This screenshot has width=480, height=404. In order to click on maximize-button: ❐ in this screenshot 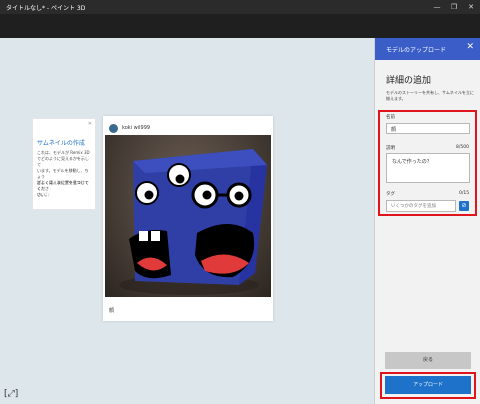, I will do `click(454, 7)`.